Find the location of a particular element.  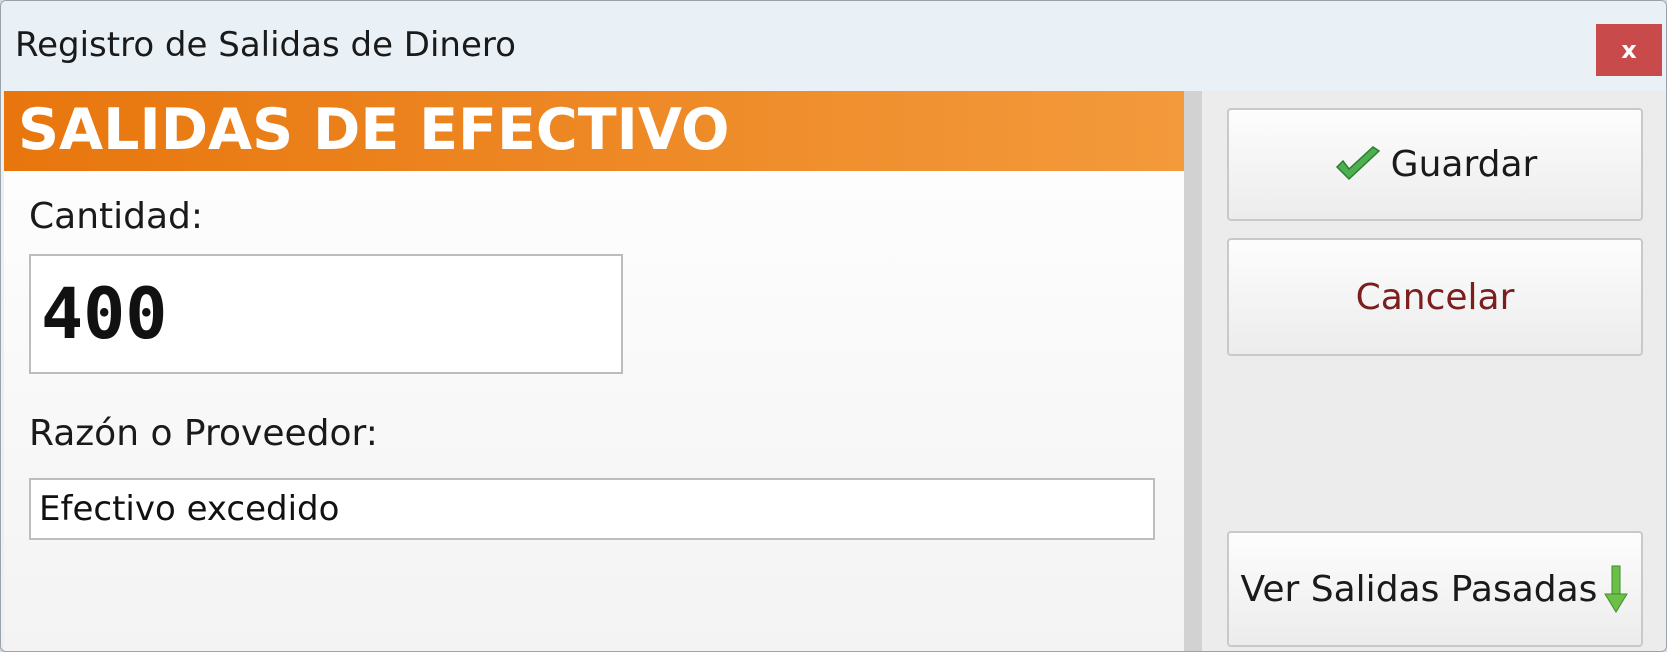

window-title: Registro de Salidas de Dinero is located at coordinates (265, 45).